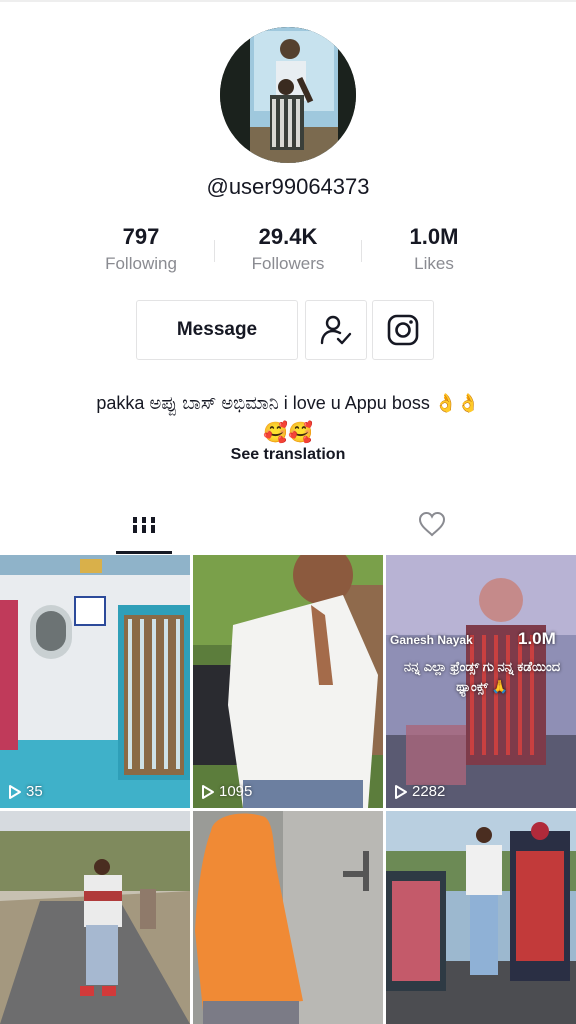 The height and width of the screenshot is (1024, 576). What do you see at coordinates (431, 640) in the screenshot?
I see `overlay-name: Ganesh Nayak` at bounding box center [431, 640].